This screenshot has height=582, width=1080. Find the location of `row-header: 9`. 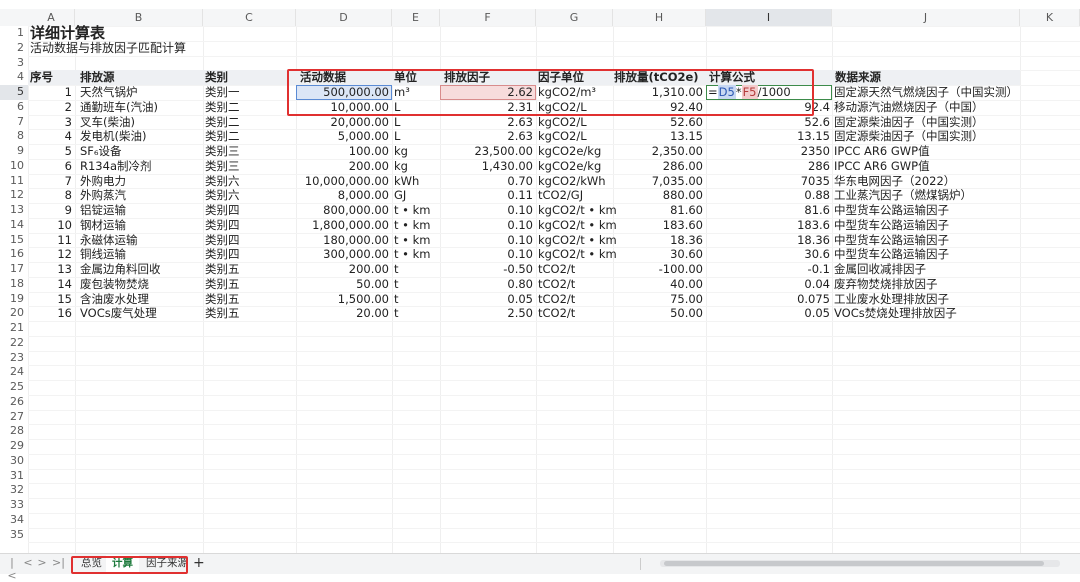

row-header: 9 is located at coordinates (14, 151).